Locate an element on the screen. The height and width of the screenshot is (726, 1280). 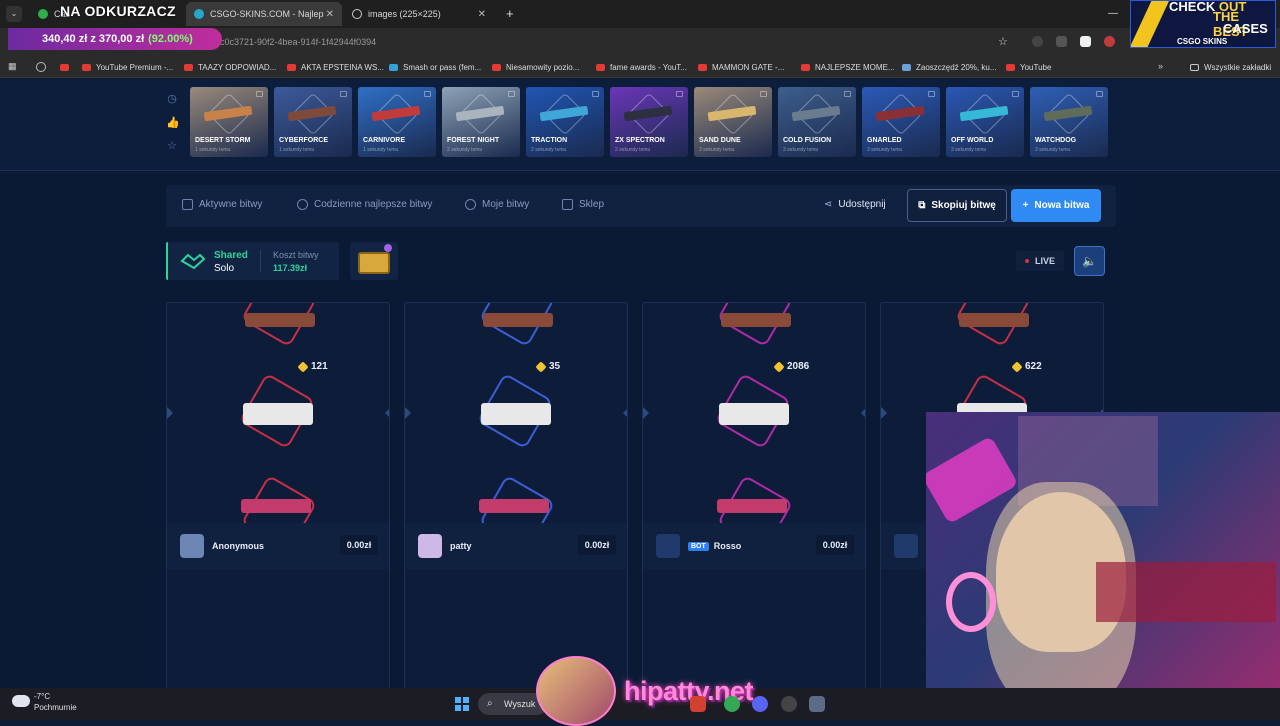
drop-card: CYBERFORCE 1 sekundy temu is located at coordinates (313, 122).